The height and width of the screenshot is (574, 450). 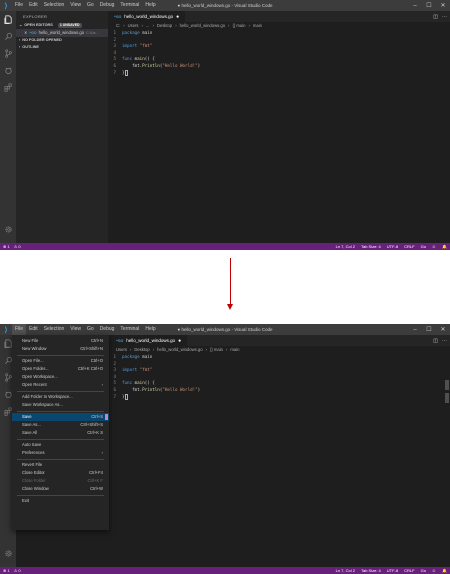 I want to click on debug-icon, so click(x=8, y=70).